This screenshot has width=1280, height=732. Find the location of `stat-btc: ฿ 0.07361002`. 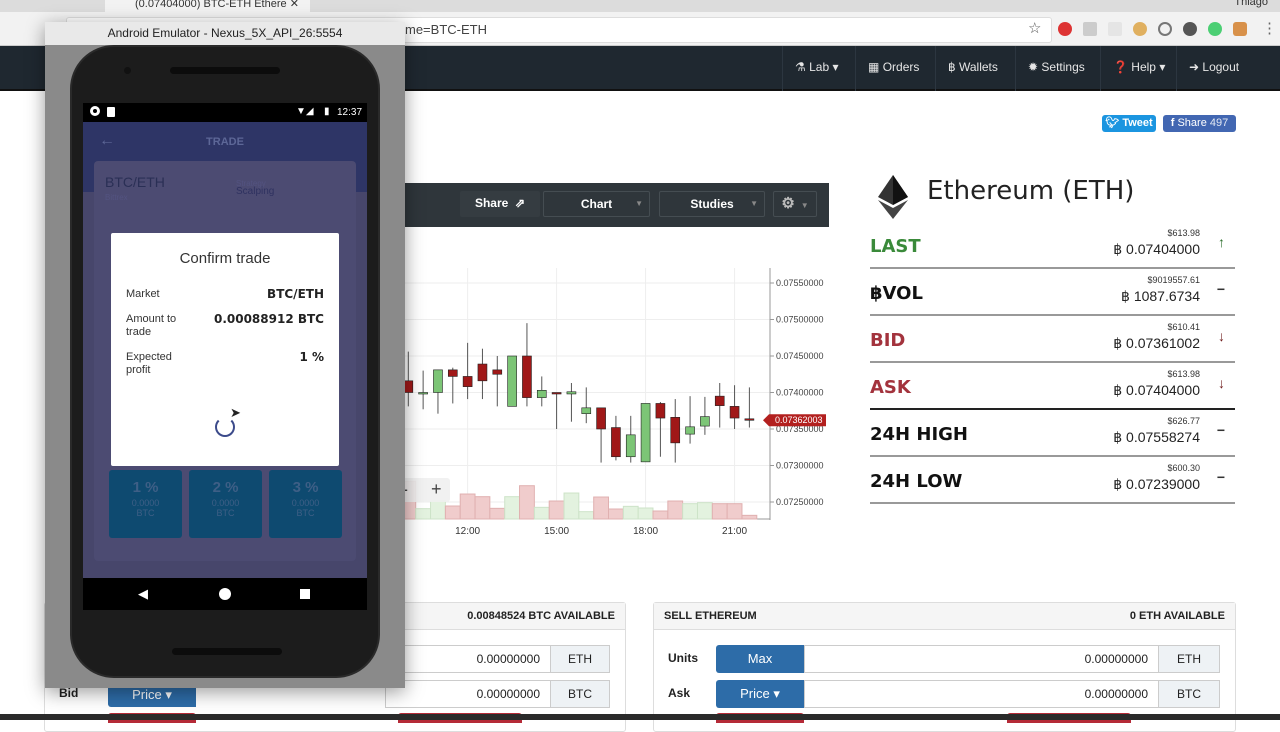

stat-btc: ฿ 0.07361002 is located at coordinates (1156, 343).